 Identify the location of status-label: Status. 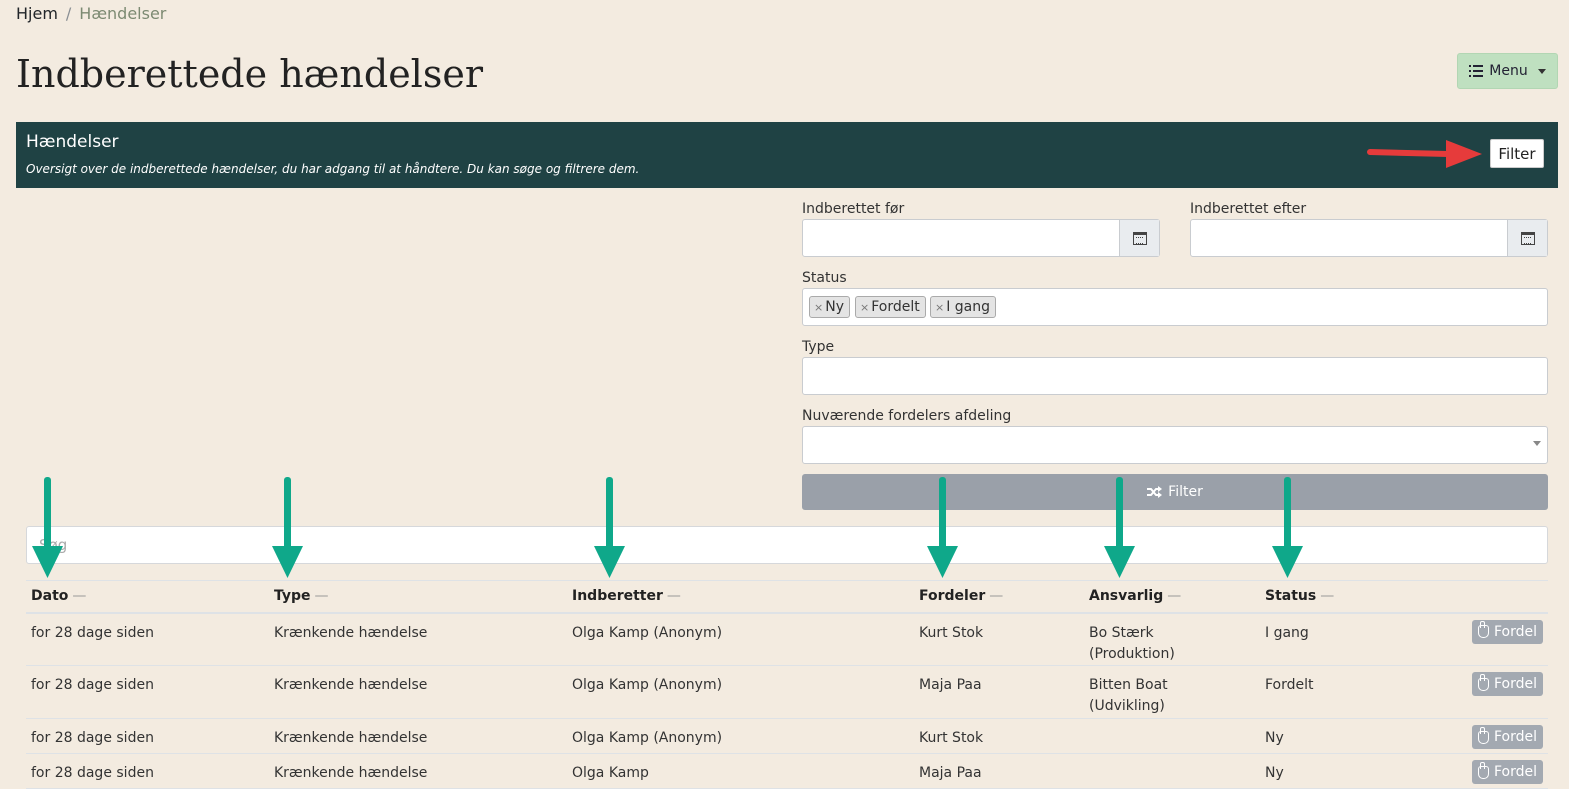
(824, 278).